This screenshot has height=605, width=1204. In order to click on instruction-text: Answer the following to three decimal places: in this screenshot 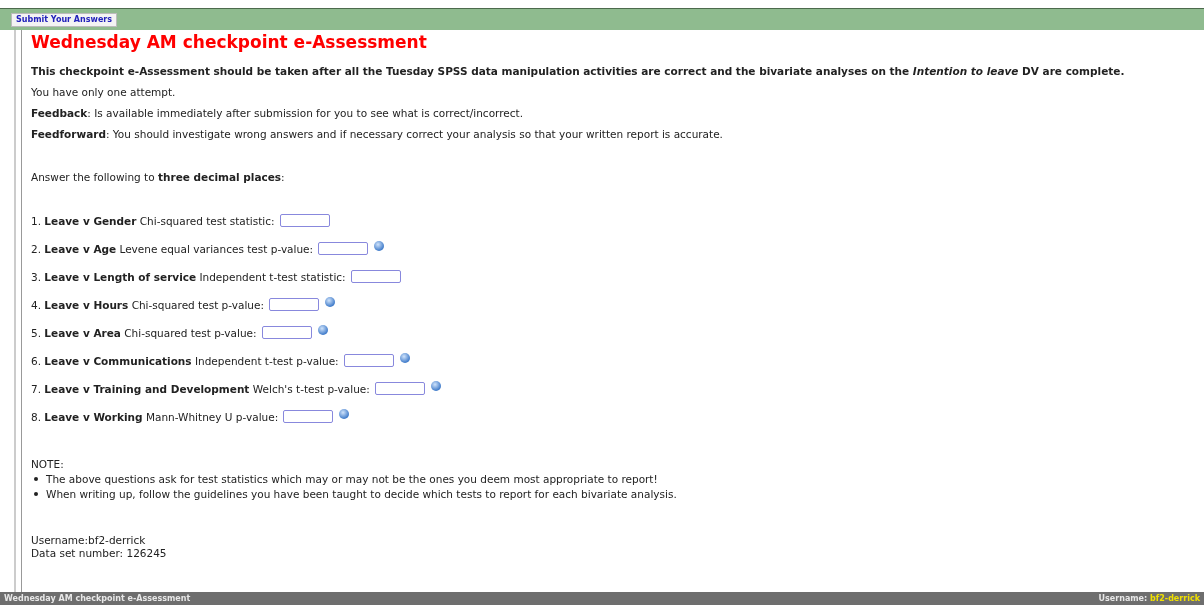, I will do `click(158, 177)`.